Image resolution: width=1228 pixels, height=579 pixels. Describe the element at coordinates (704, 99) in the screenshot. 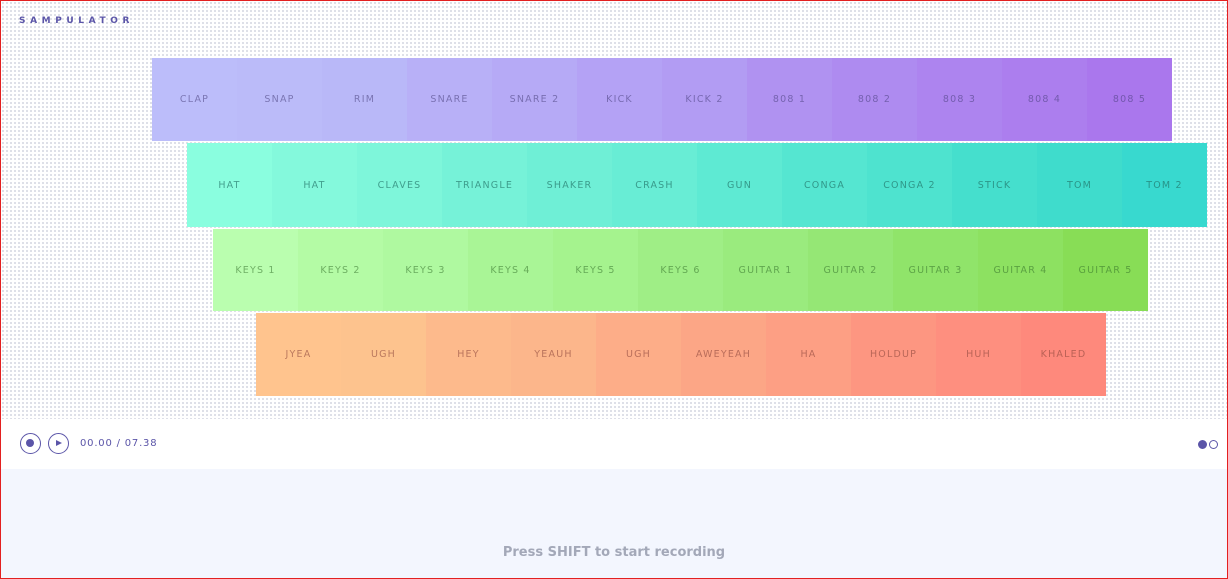

I see `pad-kick-2: KICK 2` at that location.